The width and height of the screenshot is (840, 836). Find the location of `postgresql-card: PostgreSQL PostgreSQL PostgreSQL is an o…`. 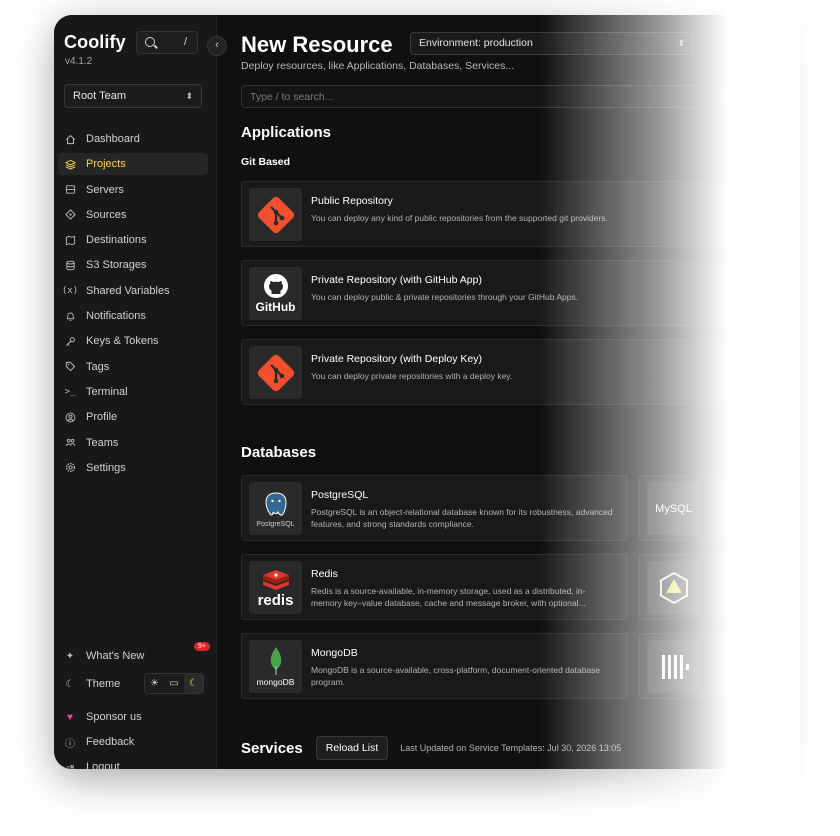

postgresql-card: PostgreSQL PostgreSQL PostgreSQL is an o… is located at coordinates (434, 508).